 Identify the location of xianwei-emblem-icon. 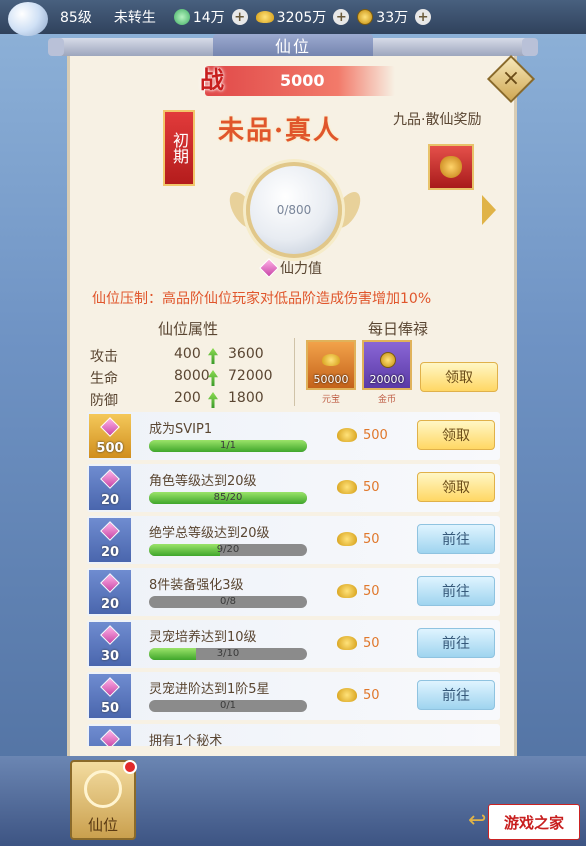
(103, 789).